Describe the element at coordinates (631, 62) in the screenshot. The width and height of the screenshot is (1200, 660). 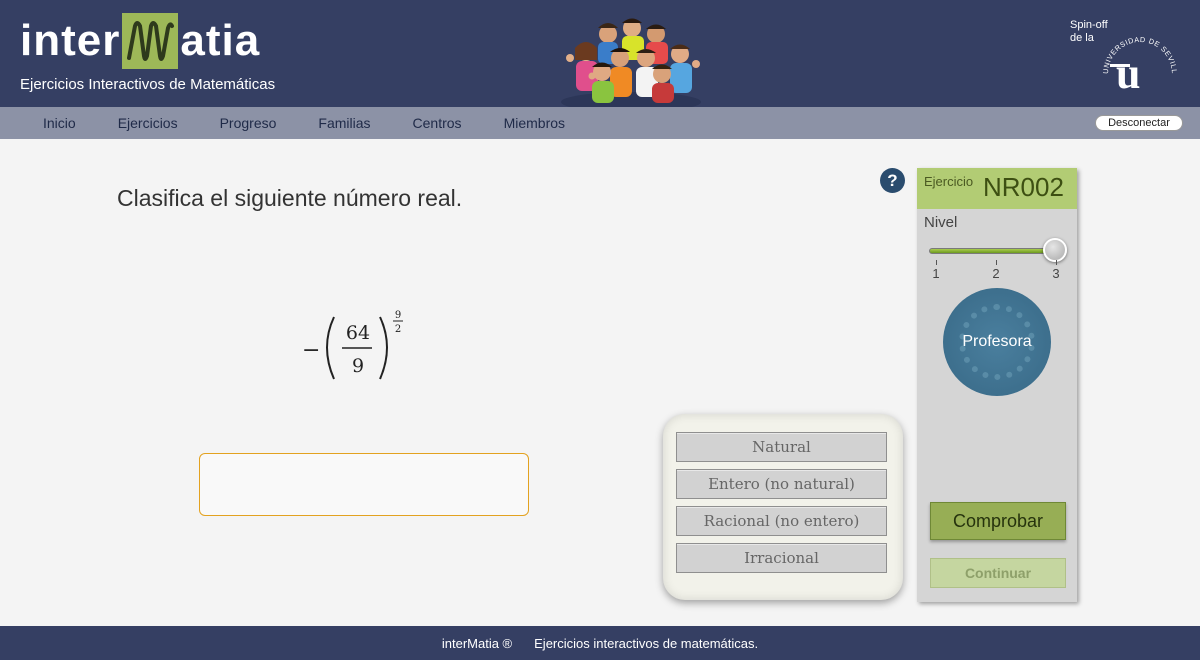
I see `students-group-image` at that location.